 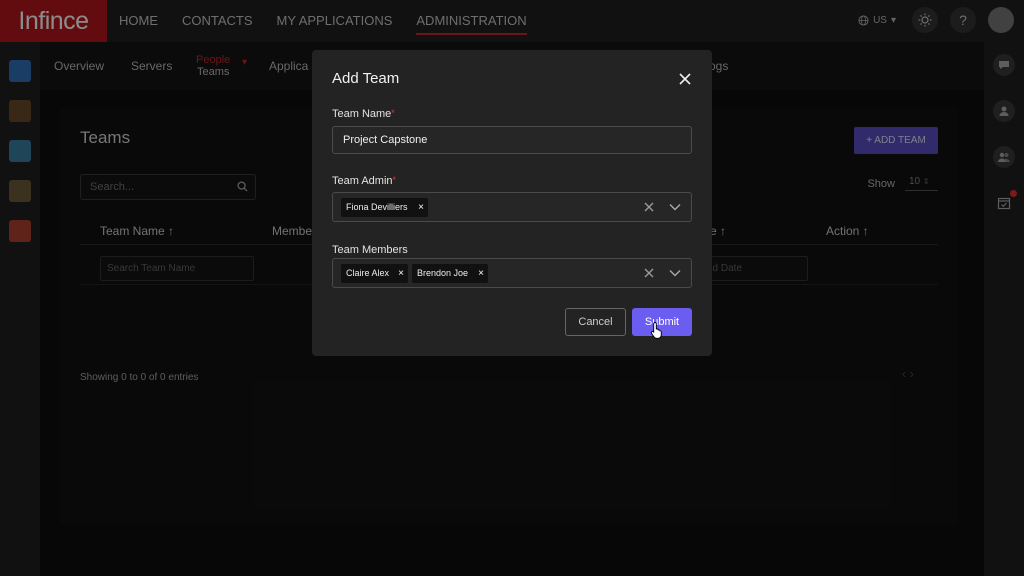 I want to click on admin-chip: Fiona Devilliers ×, so click(x=384, y=207).